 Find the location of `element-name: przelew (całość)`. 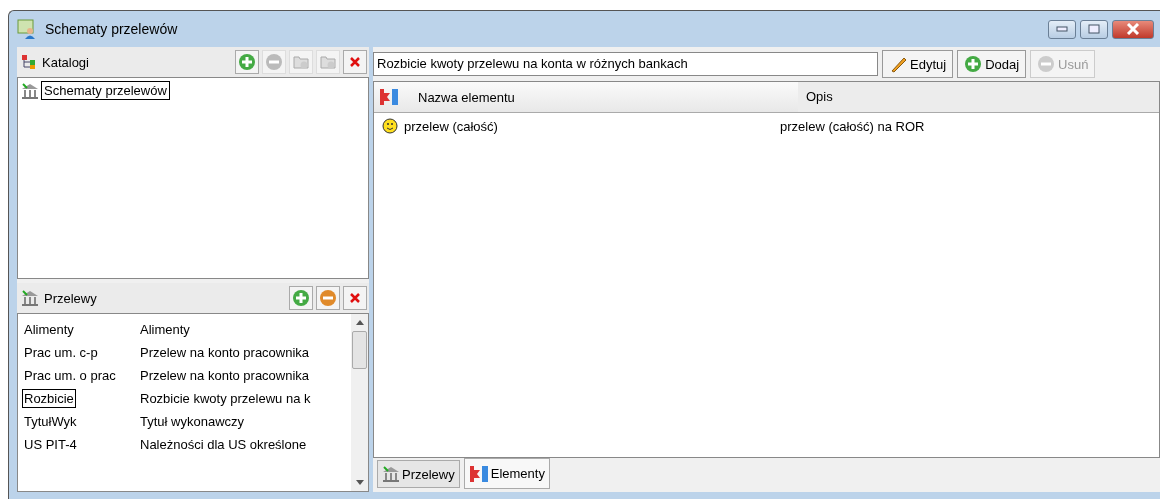

element-name: przelew (całość) is located at coordinates (451, 126).